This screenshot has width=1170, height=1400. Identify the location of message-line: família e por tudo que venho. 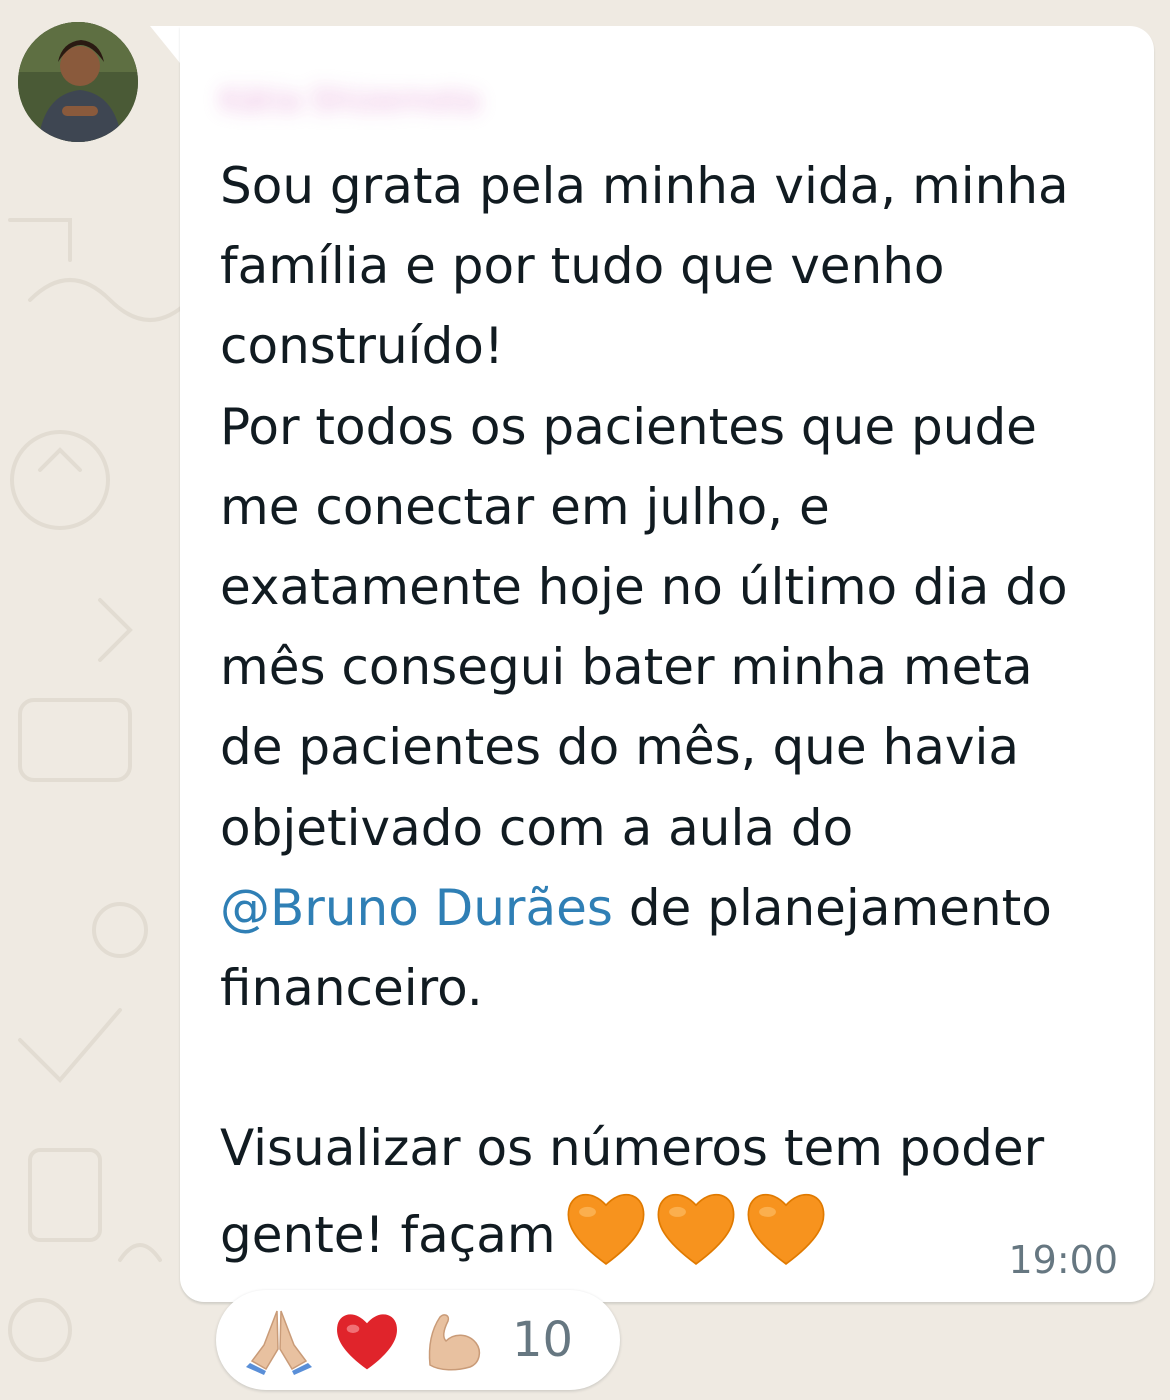
(582, 266).